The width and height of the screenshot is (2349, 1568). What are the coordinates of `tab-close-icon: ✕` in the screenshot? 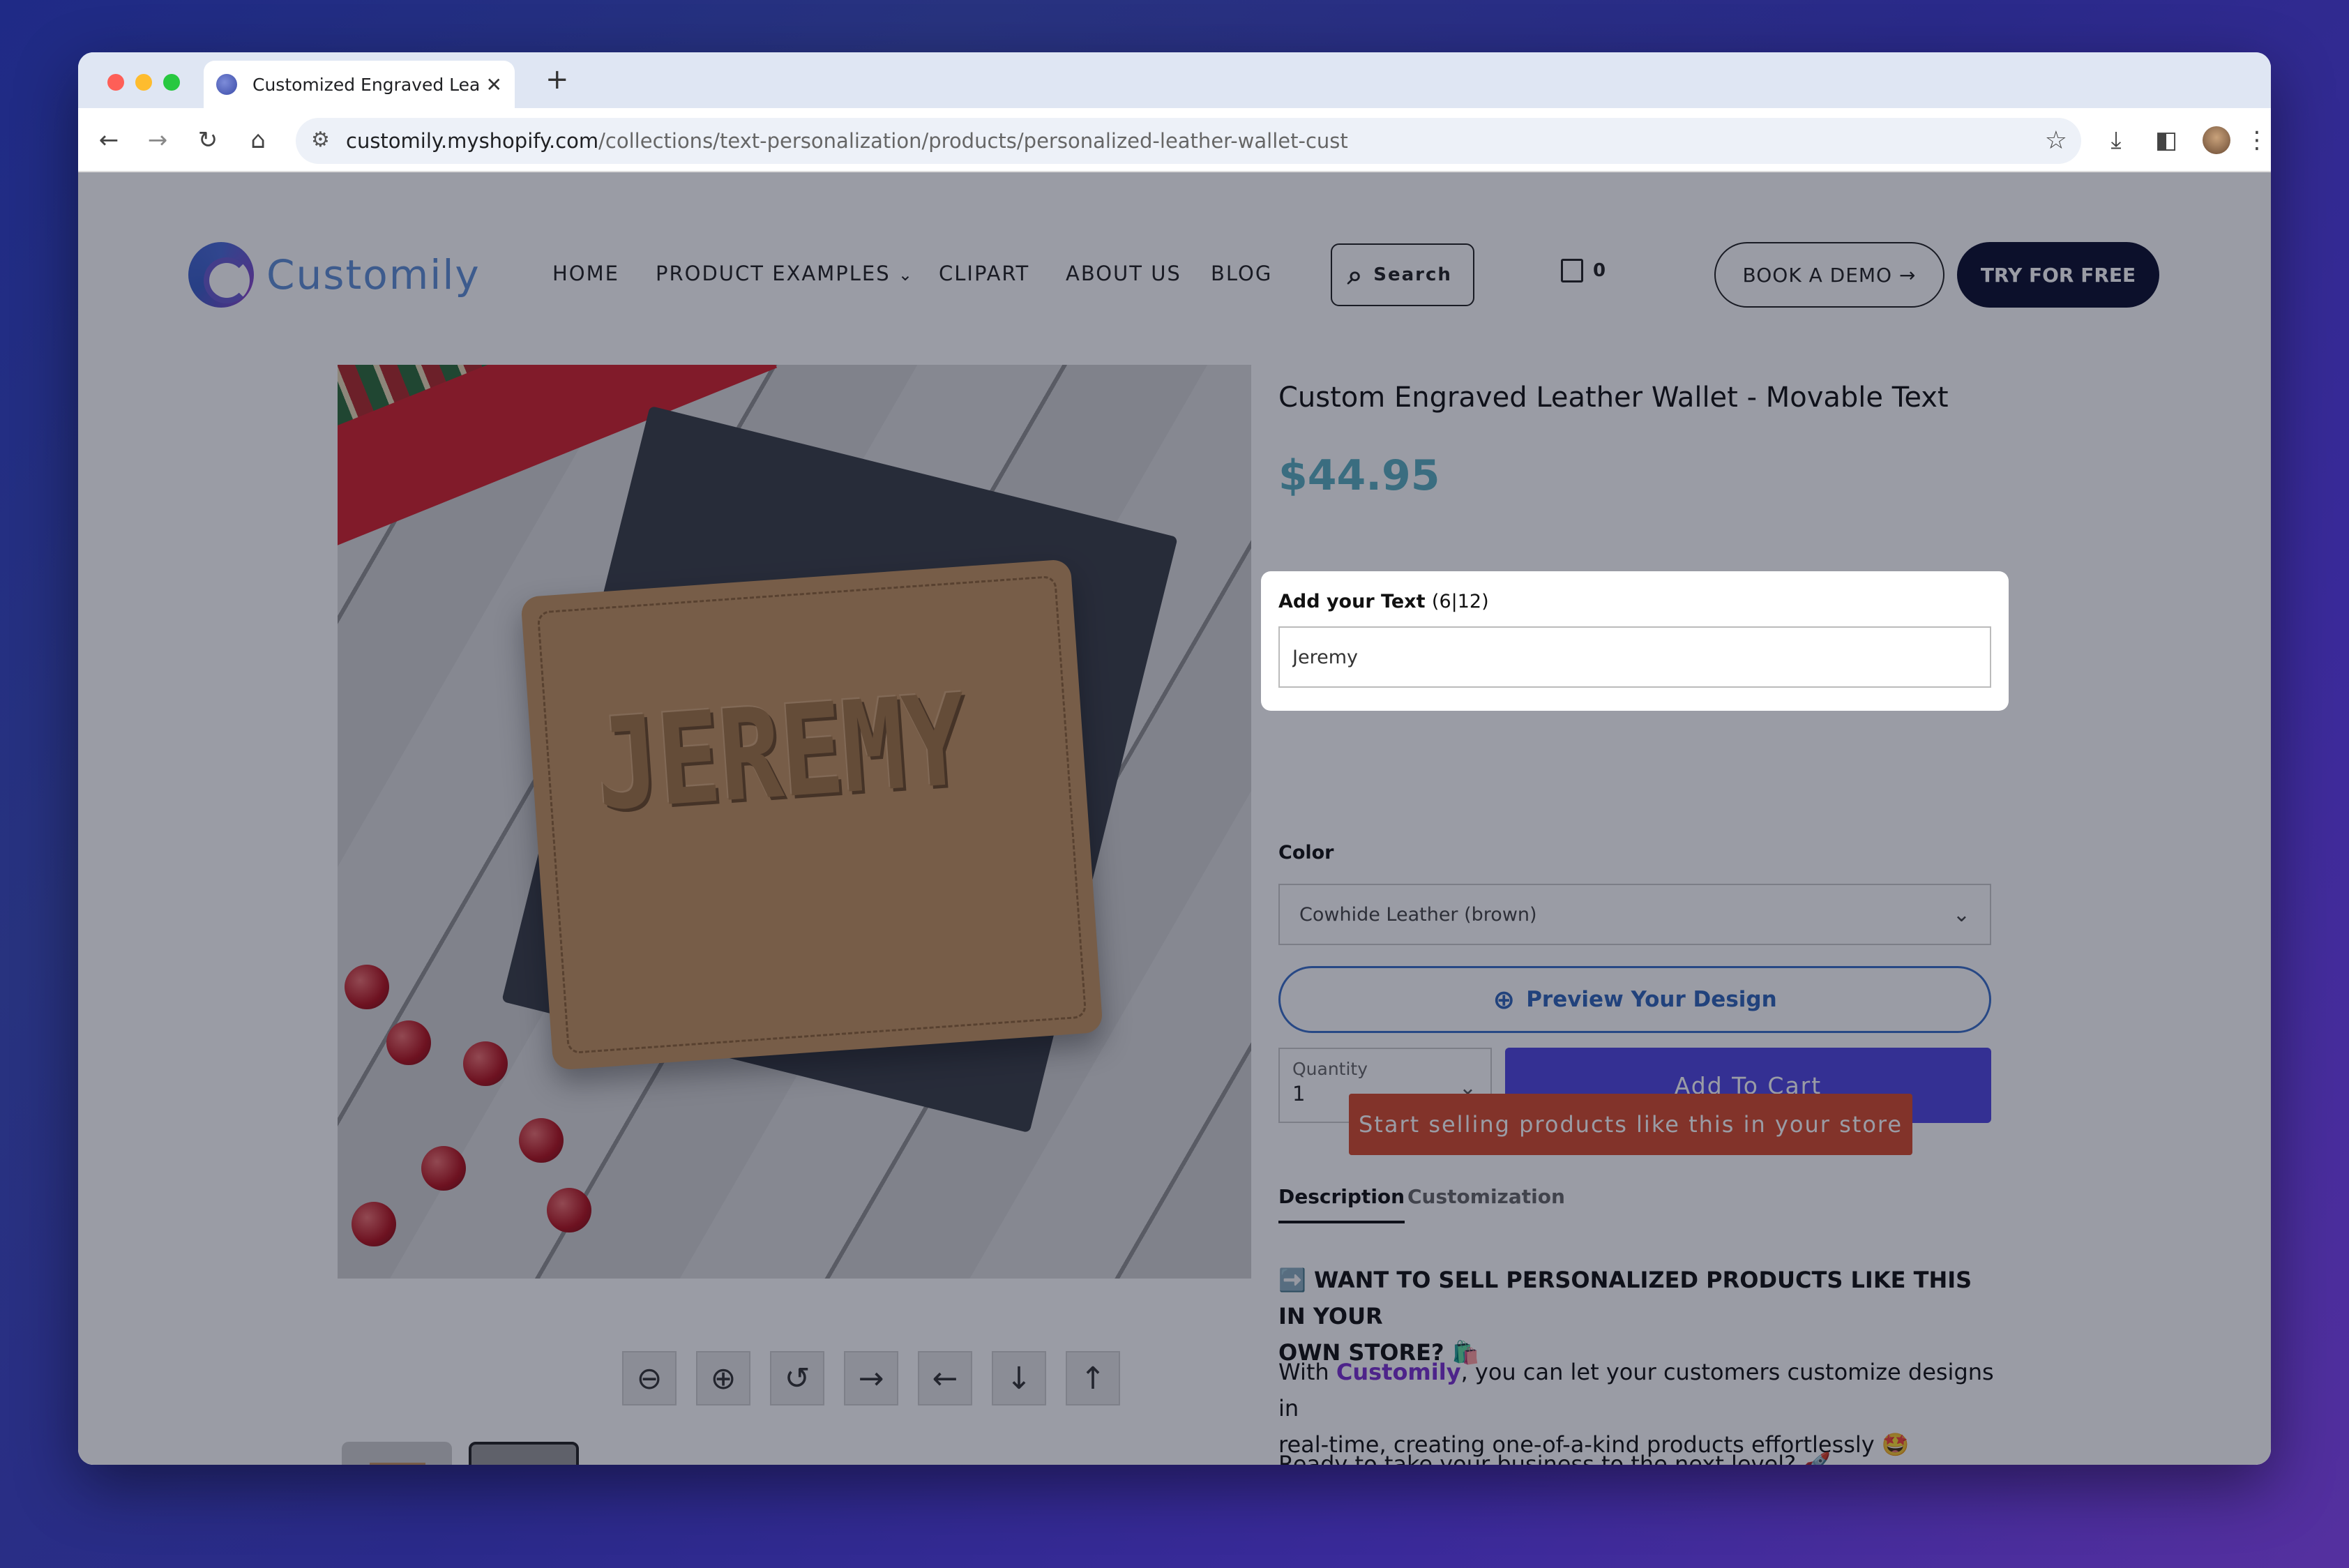 It's located at (494, 84).